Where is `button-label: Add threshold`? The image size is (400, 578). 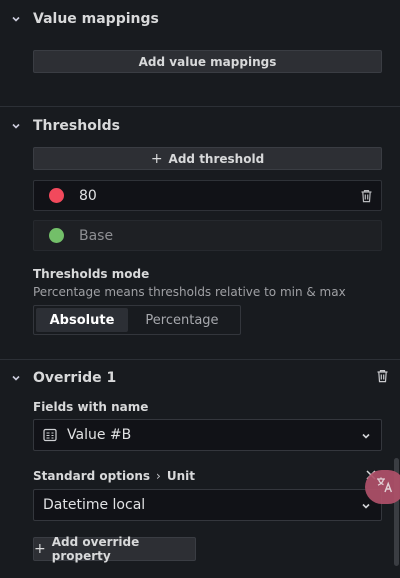
button-label: Add threshold is located at coordinates (216, 158).